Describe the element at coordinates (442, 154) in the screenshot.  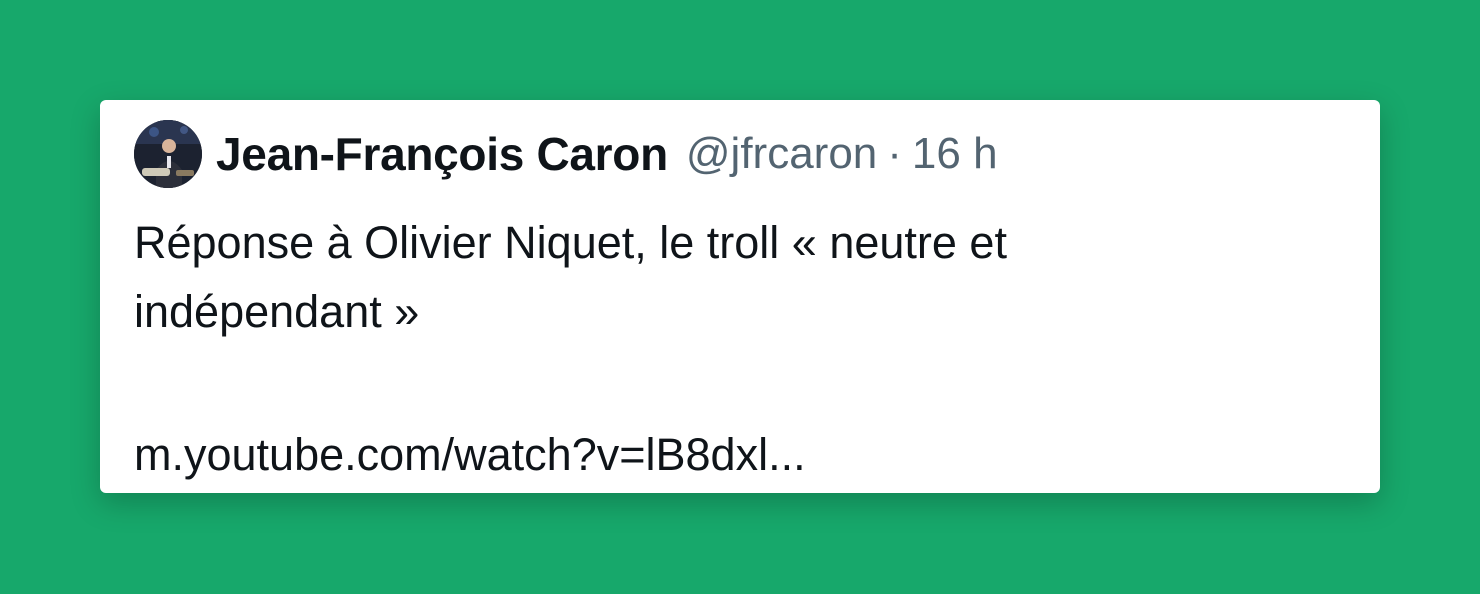
I see `author-name: Jean-François Caron` at that location.